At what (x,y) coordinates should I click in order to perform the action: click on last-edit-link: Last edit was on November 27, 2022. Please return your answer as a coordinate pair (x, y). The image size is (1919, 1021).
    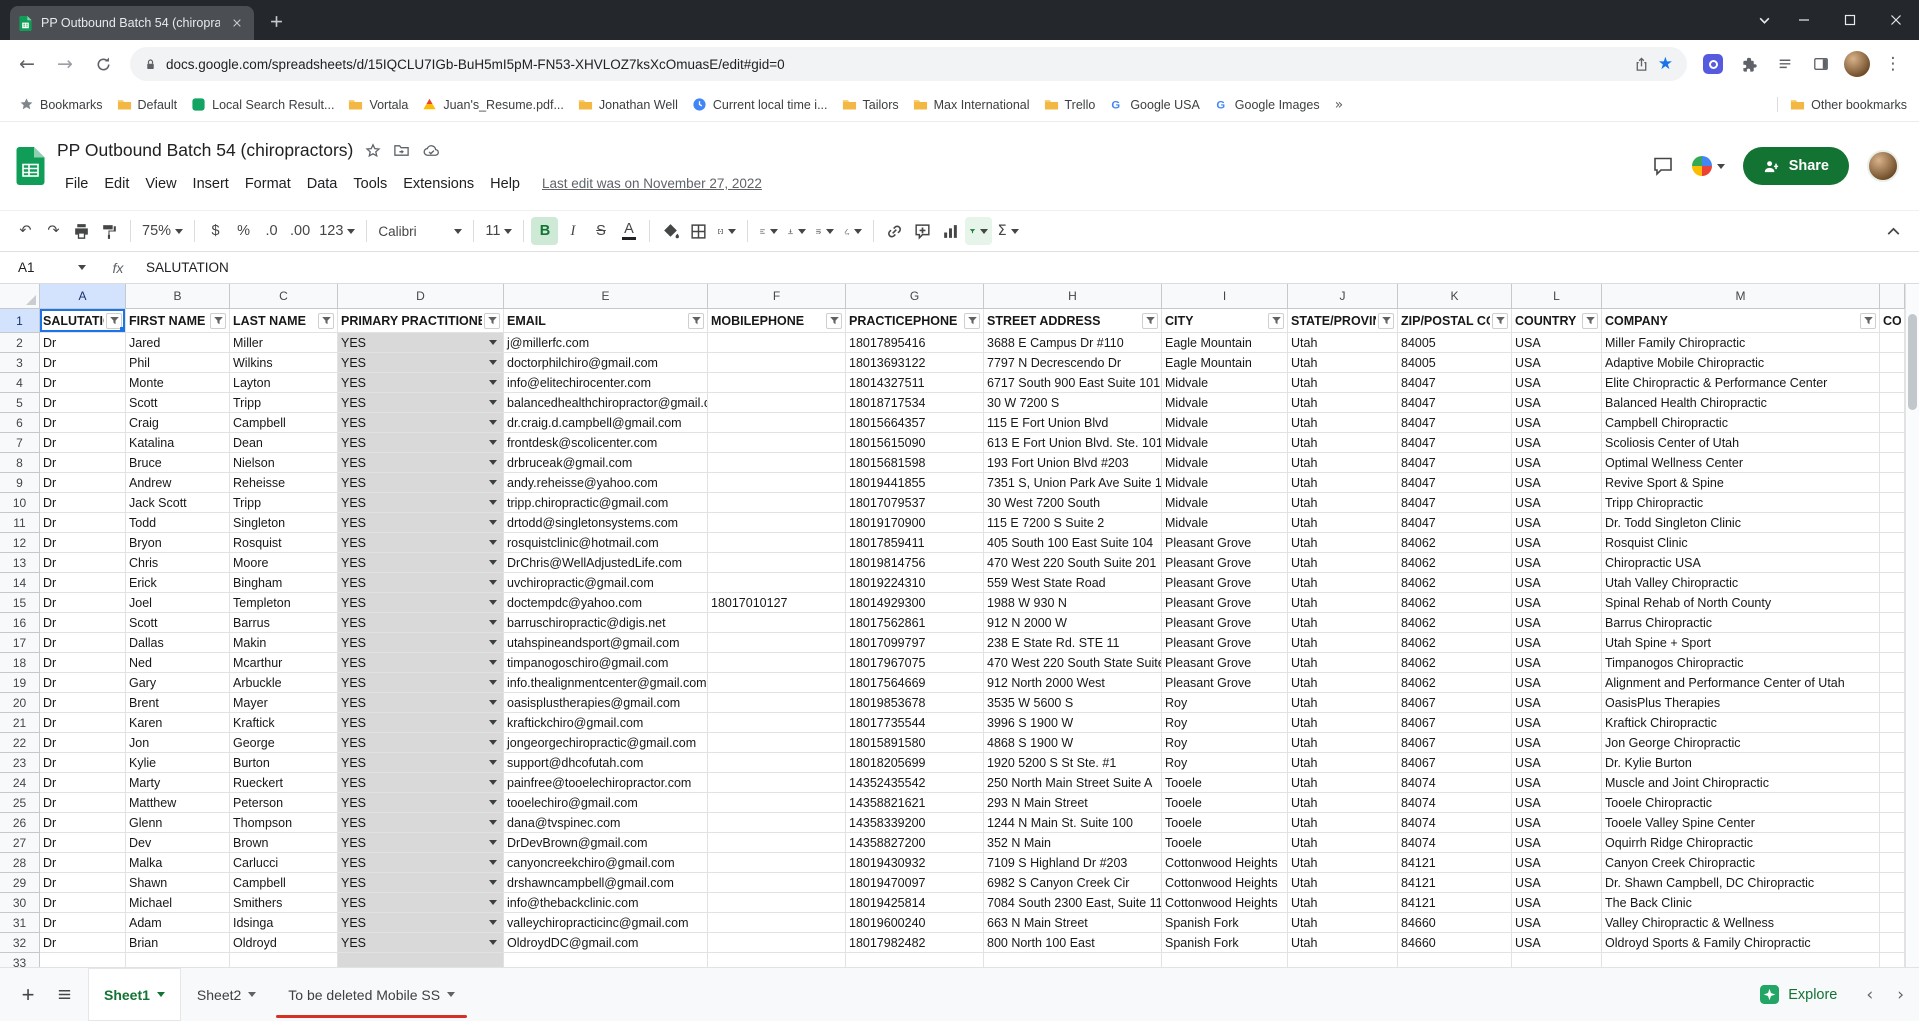
    Looking at the image, I should click on (652, 183).